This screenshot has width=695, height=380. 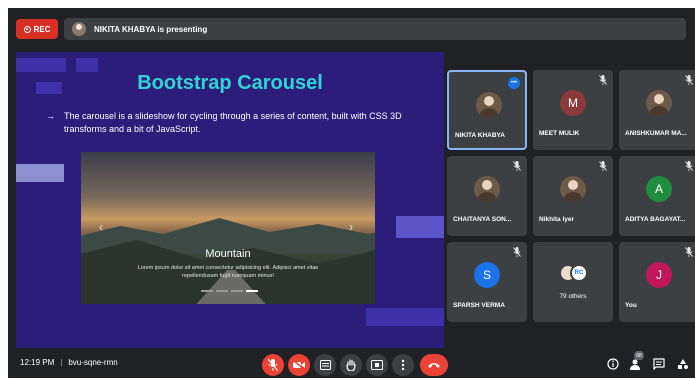 What do you see at coordinates (50, 116) in the screenshot?
I see `arrow-right-icon: →` at bounding box center [50, 116].